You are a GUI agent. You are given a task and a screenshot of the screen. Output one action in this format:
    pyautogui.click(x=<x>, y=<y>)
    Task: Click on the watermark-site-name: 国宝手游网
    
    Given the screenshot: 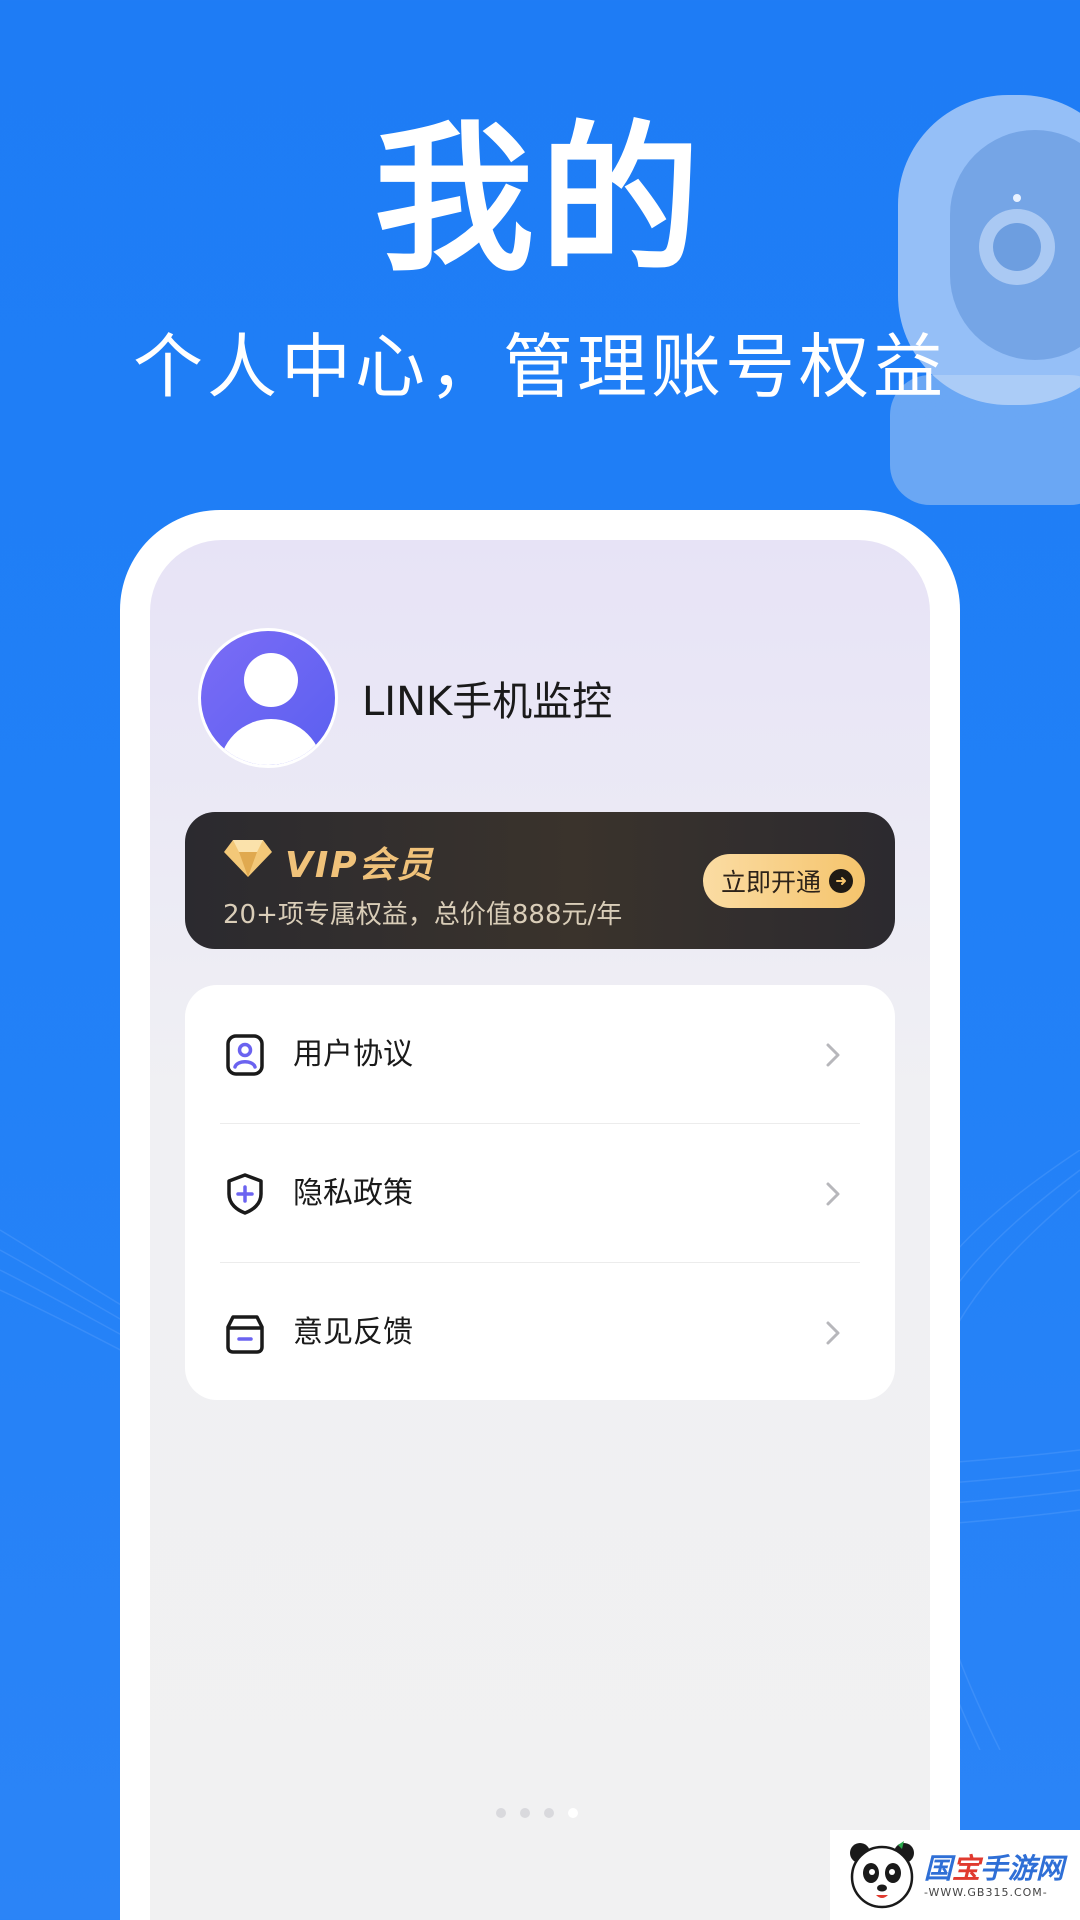 What is the action you would take?
    pyautogui.click(x=994, y=1868)
    